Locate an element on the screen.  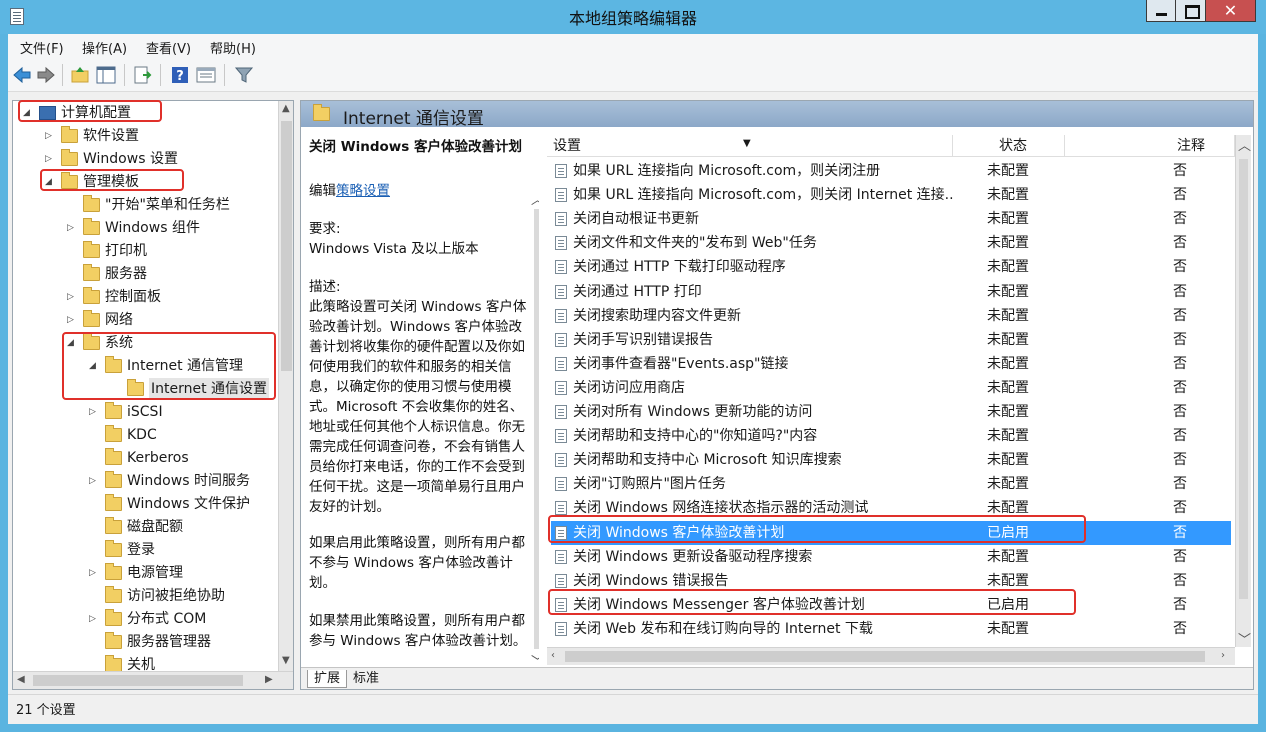
table-row: 关闭 Windows 客户体验改善计划 已启用 否 is located at coordinates (891, 532).